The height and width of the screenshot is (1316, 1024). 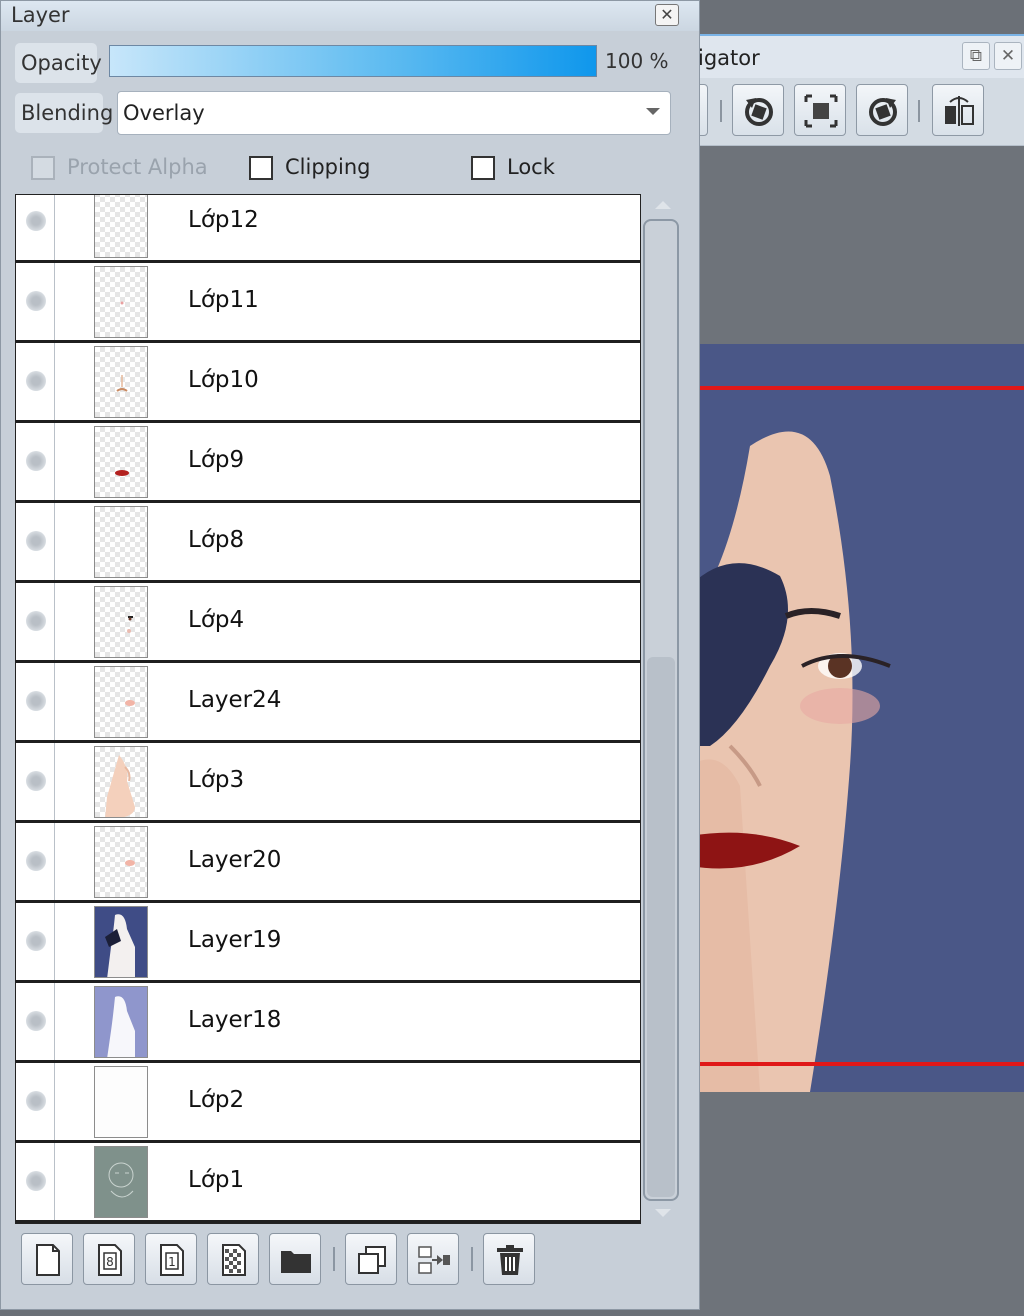 I want to click on layer-name: Lớp10, so click(x=223, y=380).